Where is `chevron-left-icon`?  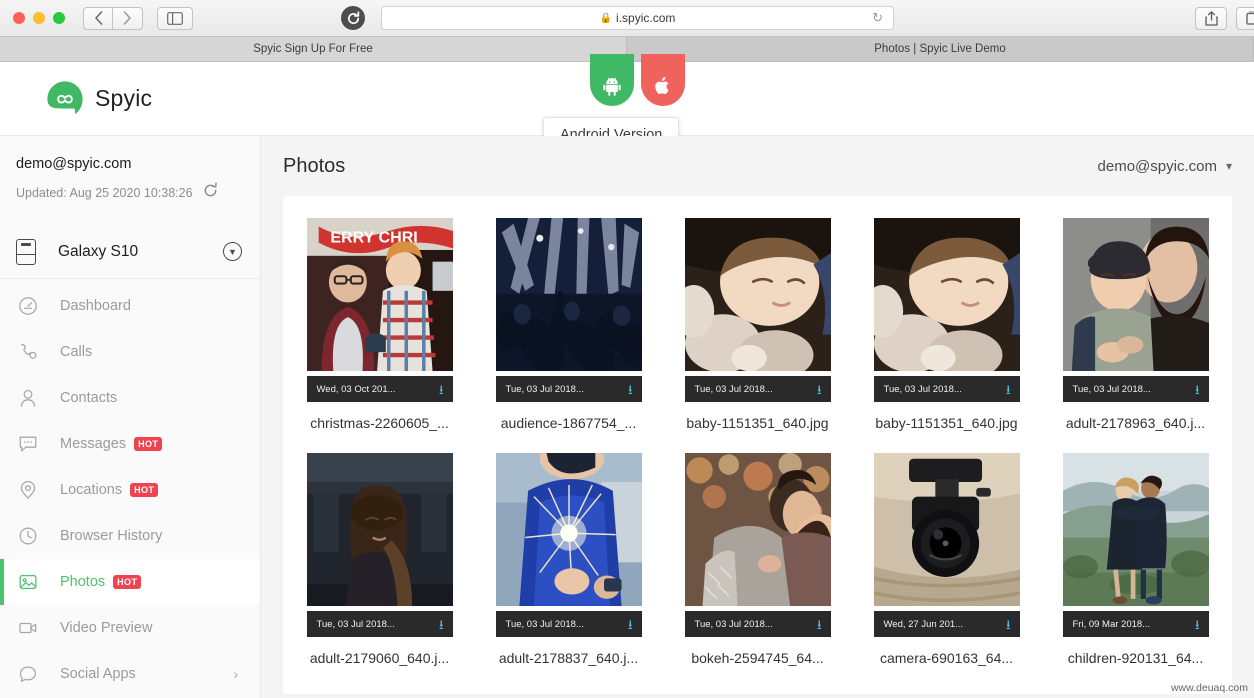 chevron-left-icon is located at coordinates (98, 18).